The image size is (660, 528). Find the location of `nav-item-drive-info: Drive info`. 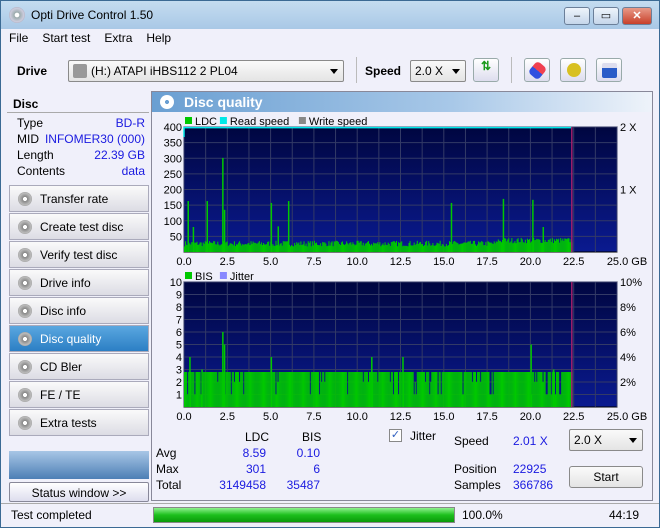

nav-item-drive-info: Drive info is located at coordinates (79, 282).